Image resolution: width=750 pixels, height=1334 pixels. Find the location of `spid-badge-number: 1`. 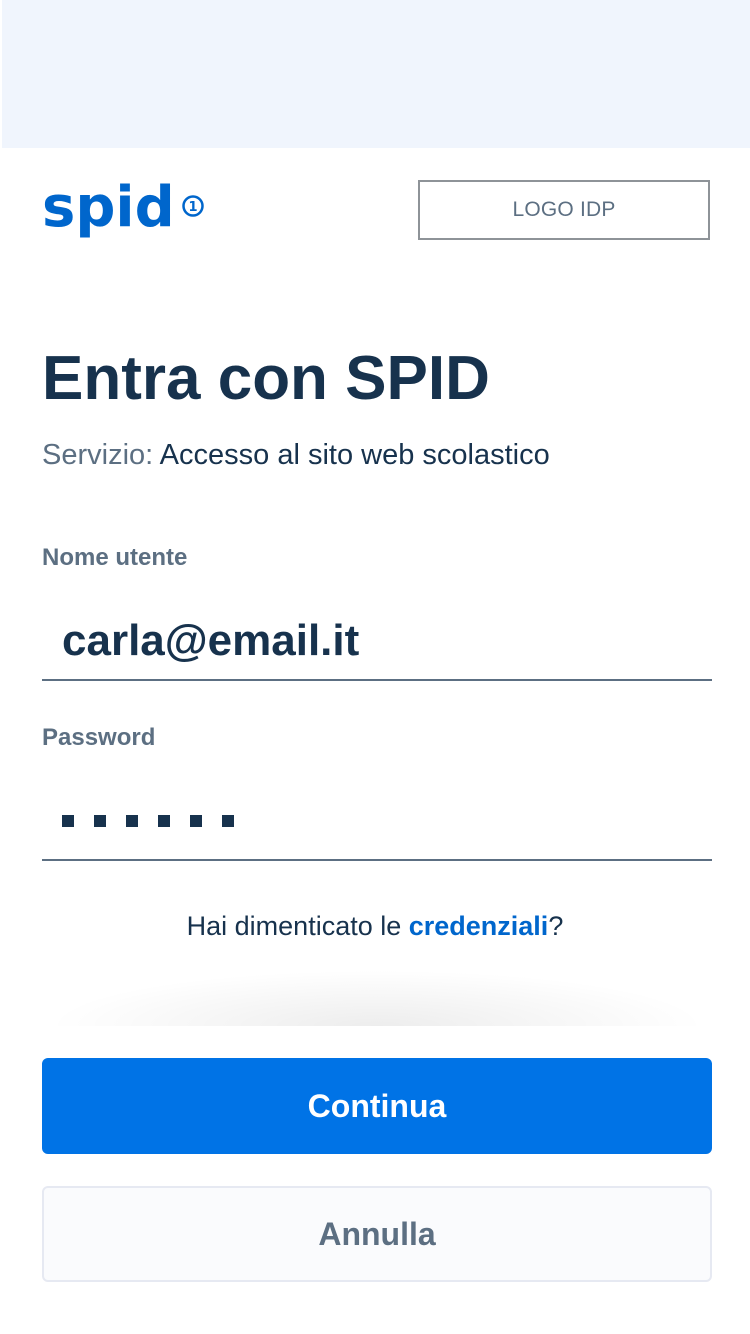

spid-badge-number: 1 is located at coordinates (192, 207).